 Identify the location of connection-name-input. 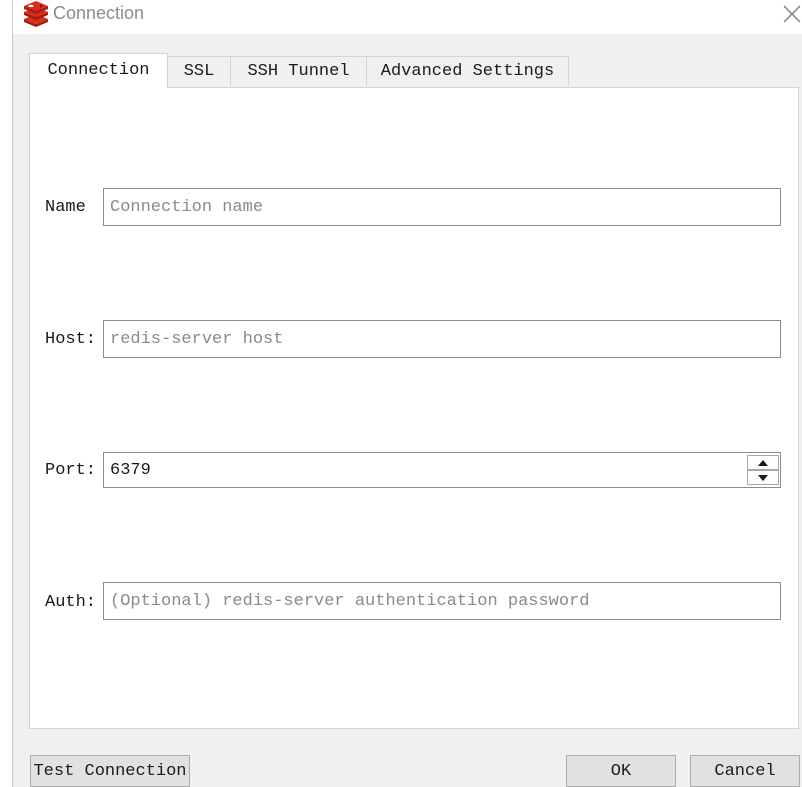
(442, 207).